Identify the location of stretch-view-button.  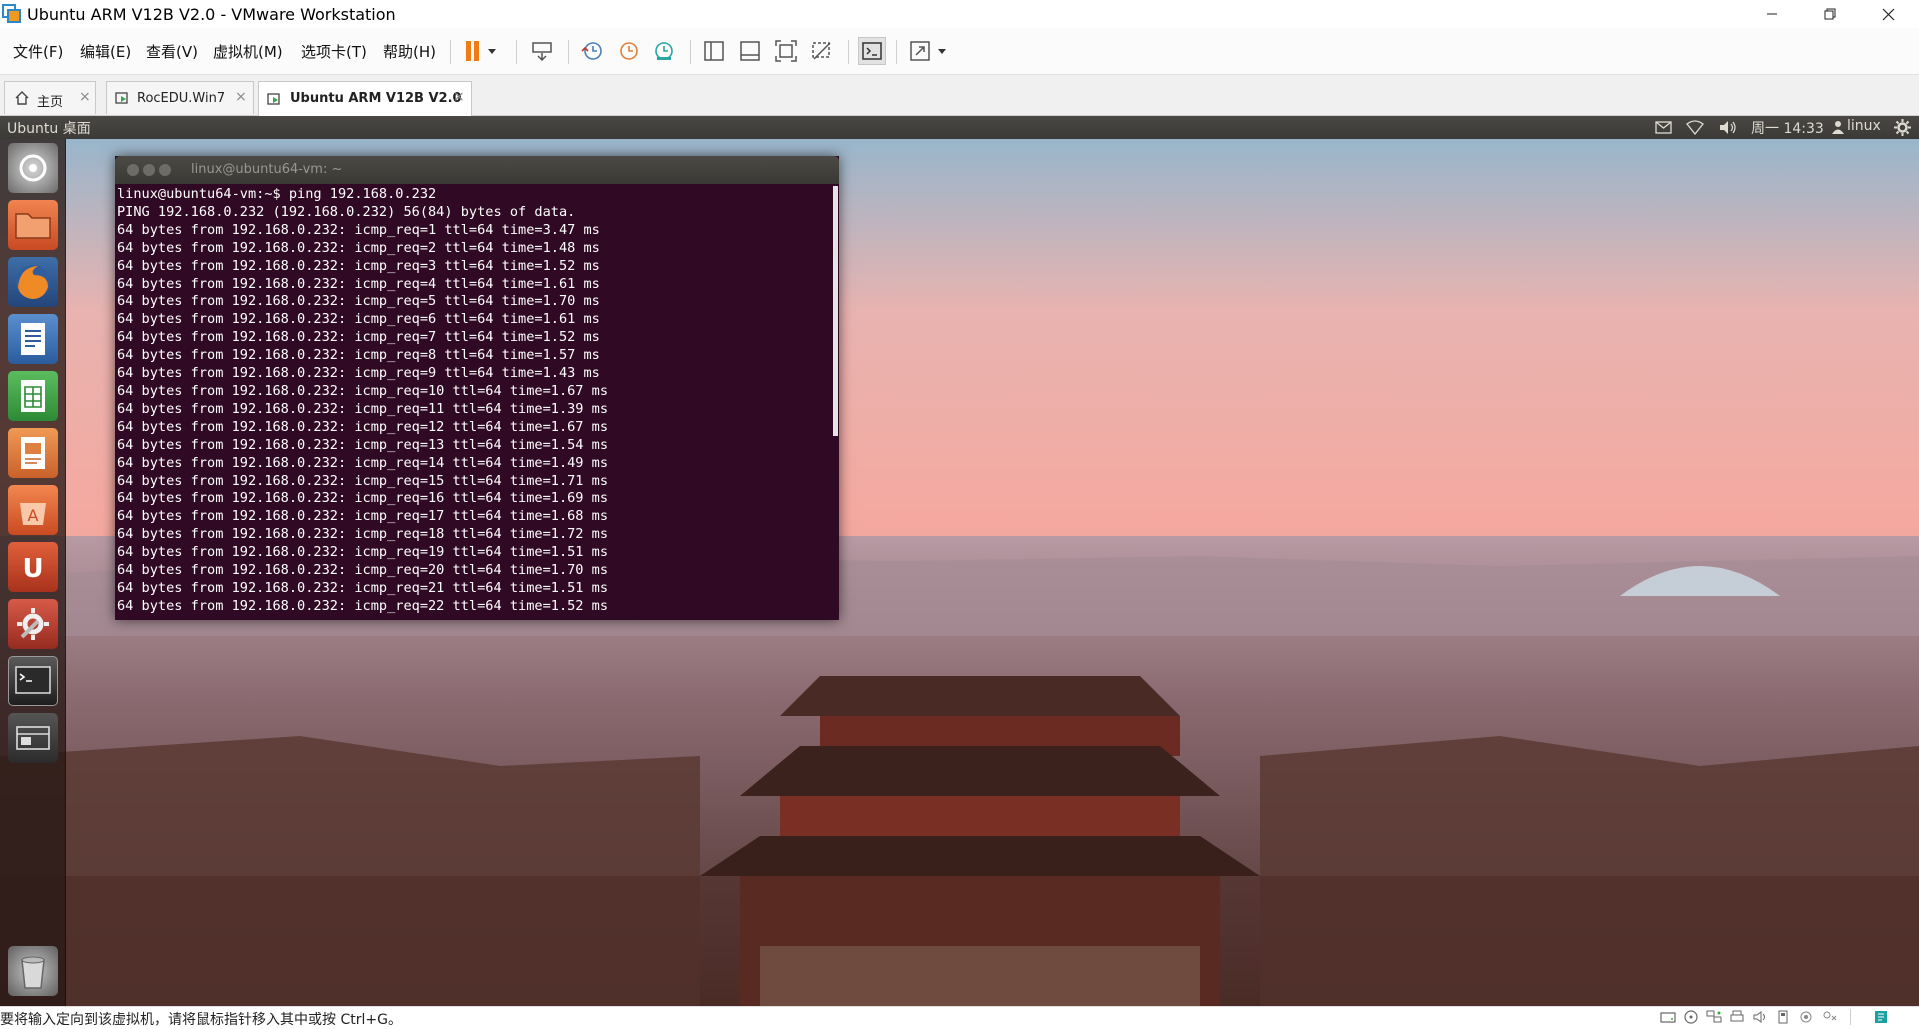
(931, 51).